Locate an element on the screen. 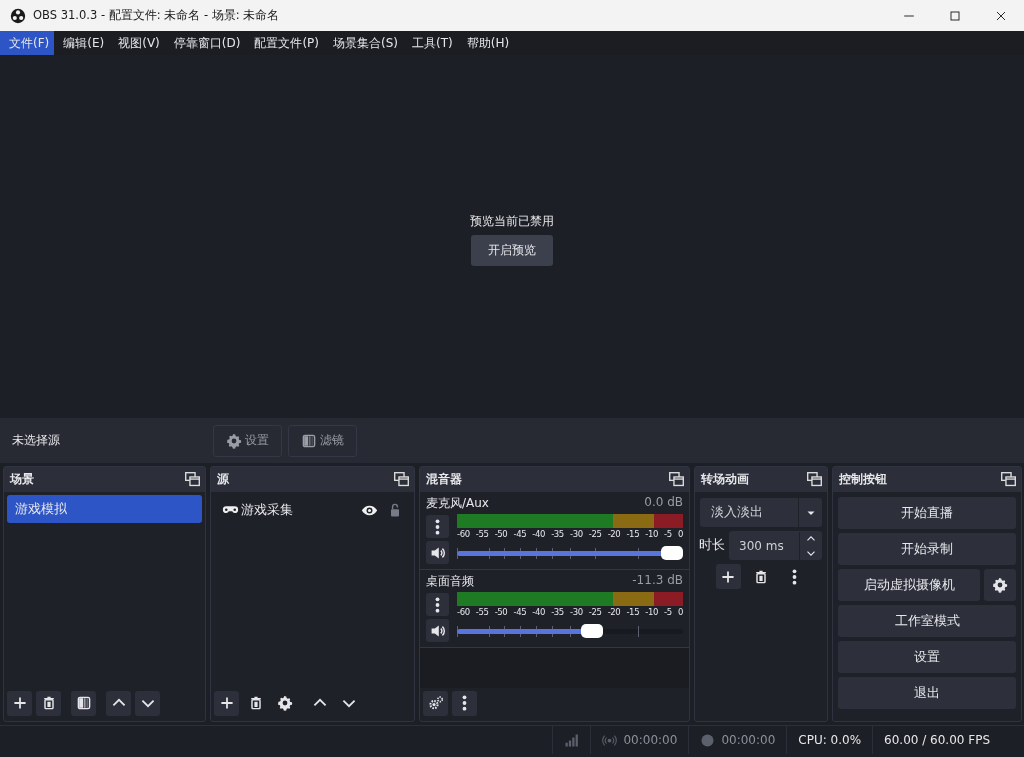  control-button: 开始录制 is located at coordinates (927, 549).